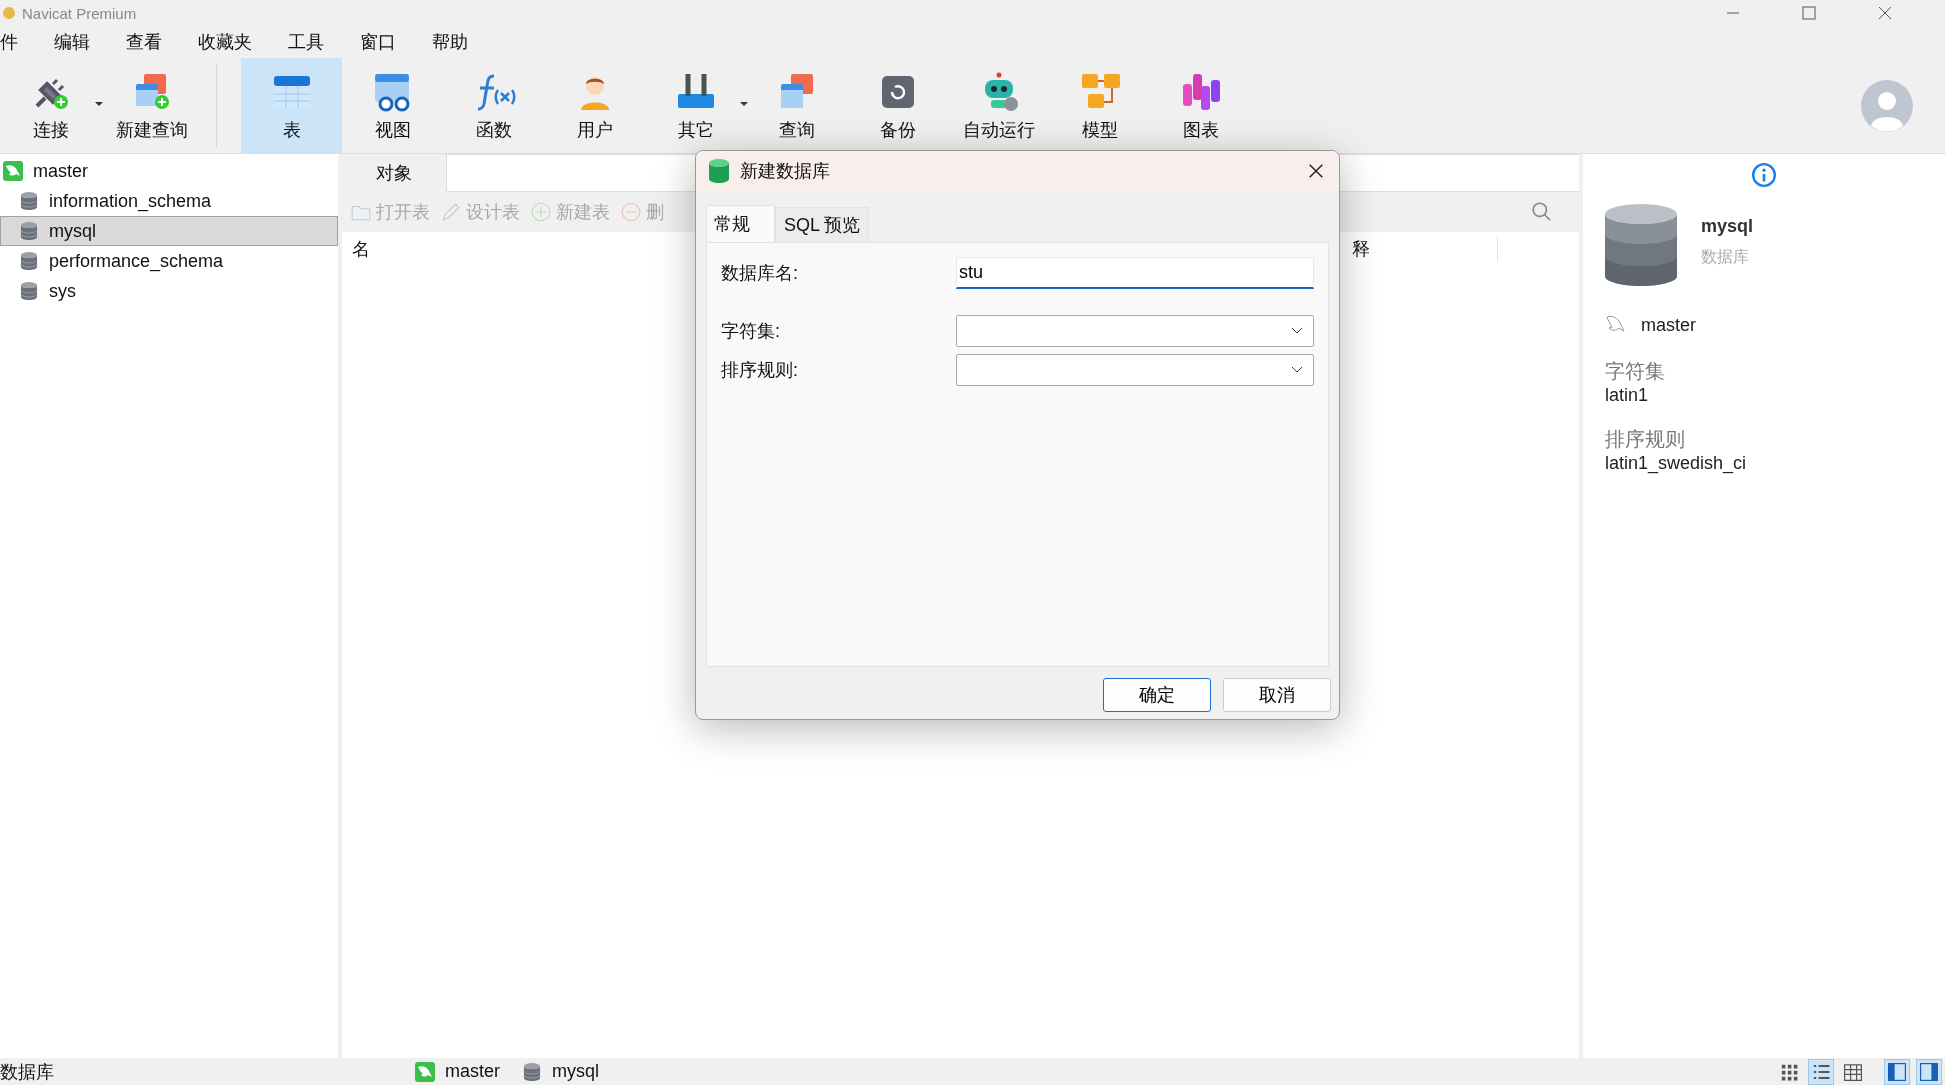 This screenshot has height=1085, width=1945. What do you see at coordinates (1277, 695) in the screenshot?
I see `cancel-button: 取消` at bounding box center [1277, 695].